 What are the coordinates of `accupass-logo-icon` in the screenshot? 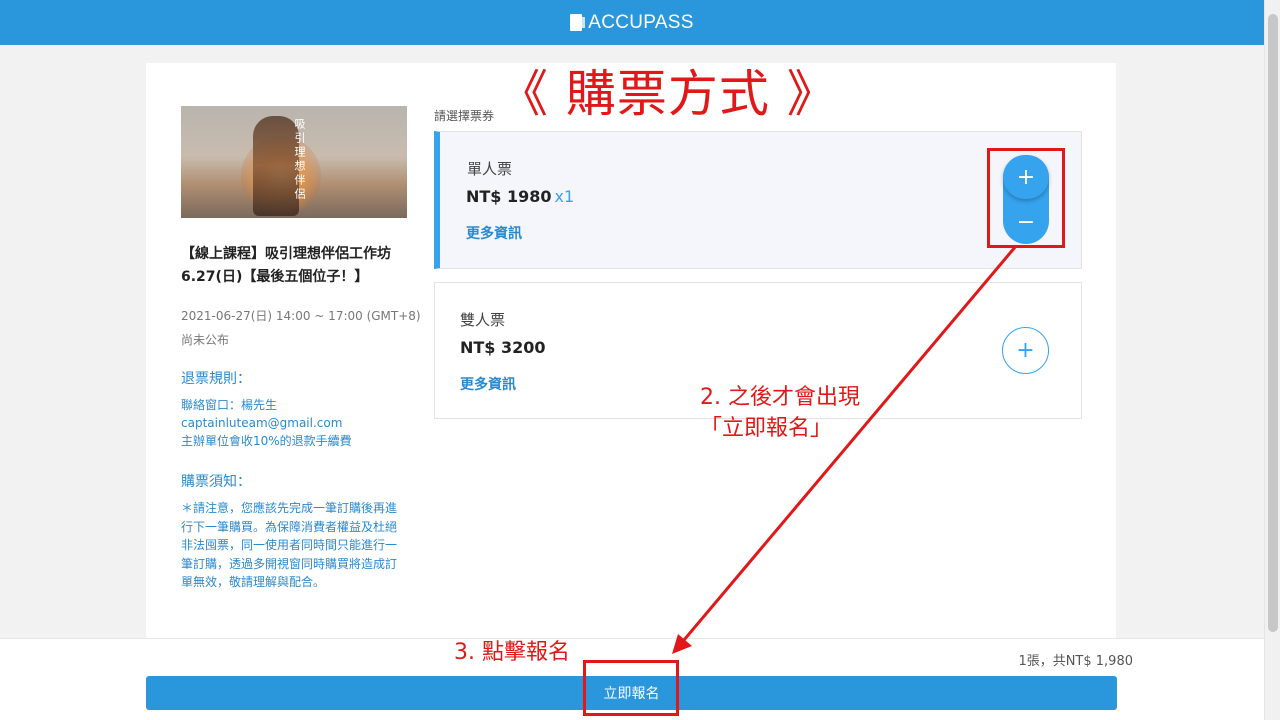 It's located at (578, 22).